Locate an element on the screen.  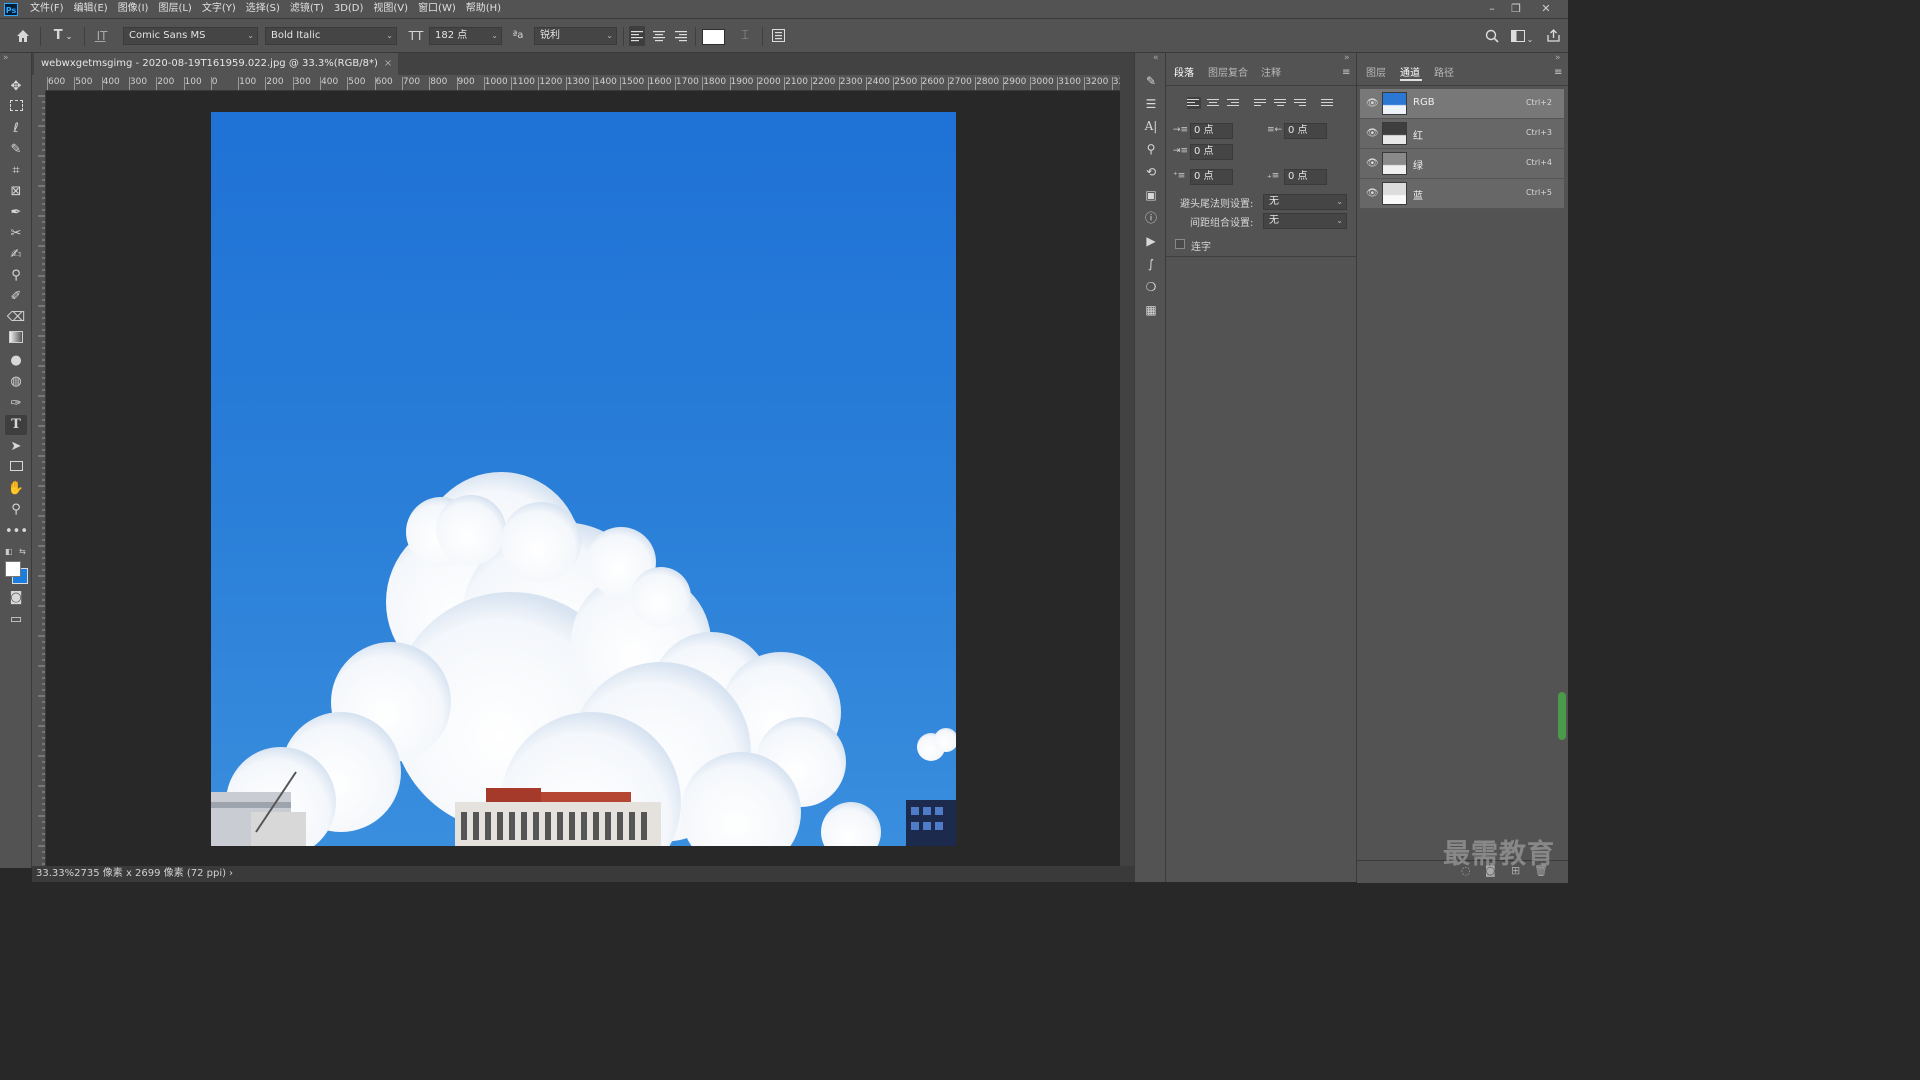
3d-icon: ❍ is located at coordinates (1151, 287).